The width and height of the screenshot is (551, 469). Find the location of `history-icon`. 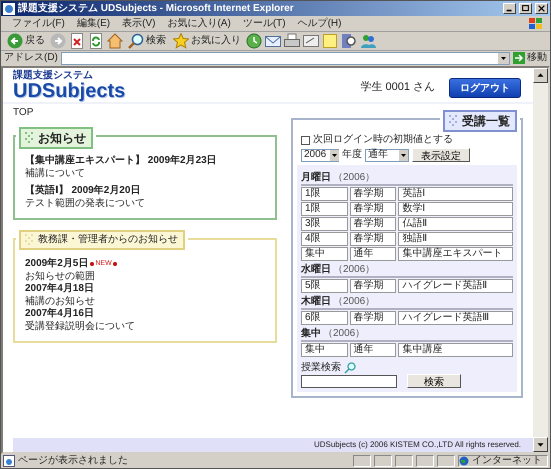

history-icon is located at coordinates (254, 41).